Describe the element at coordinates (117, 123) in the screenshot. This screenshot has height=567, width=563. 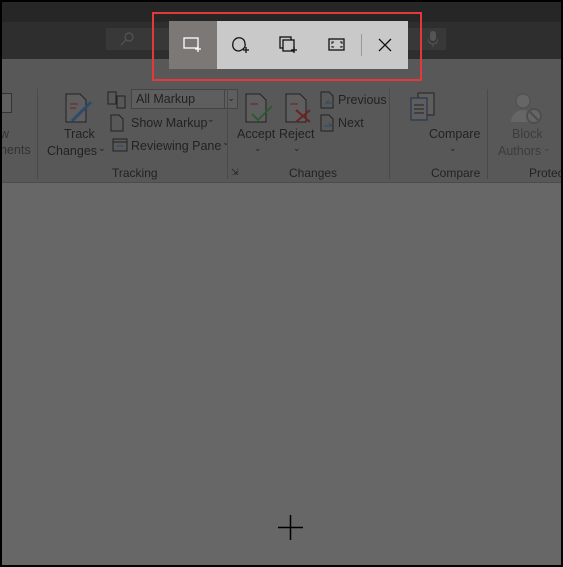
I see `show-markup-icon` at that location.